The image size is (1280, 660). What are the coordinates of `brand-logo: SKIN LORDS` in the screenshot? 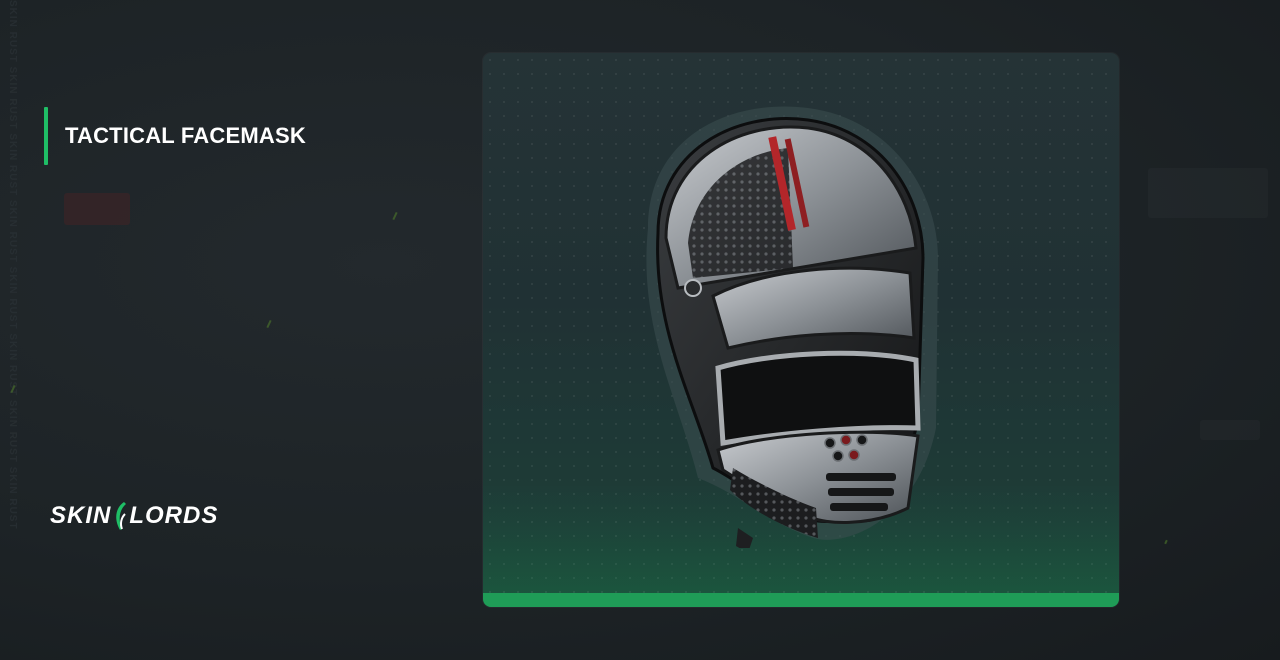 It's located at (134, 516).